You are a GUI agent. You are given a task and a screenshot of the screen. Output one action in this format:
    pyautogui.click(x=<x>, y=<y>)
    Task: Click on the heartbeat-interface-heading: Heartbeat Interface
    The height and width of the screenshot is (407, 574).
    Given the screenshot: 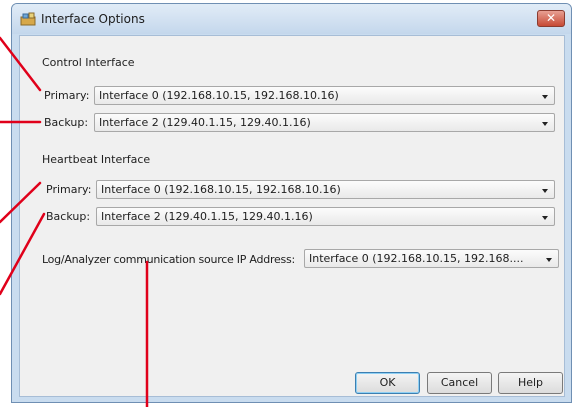 What is the action you would take?
    pyautogui.click(x=96, y=159)
    